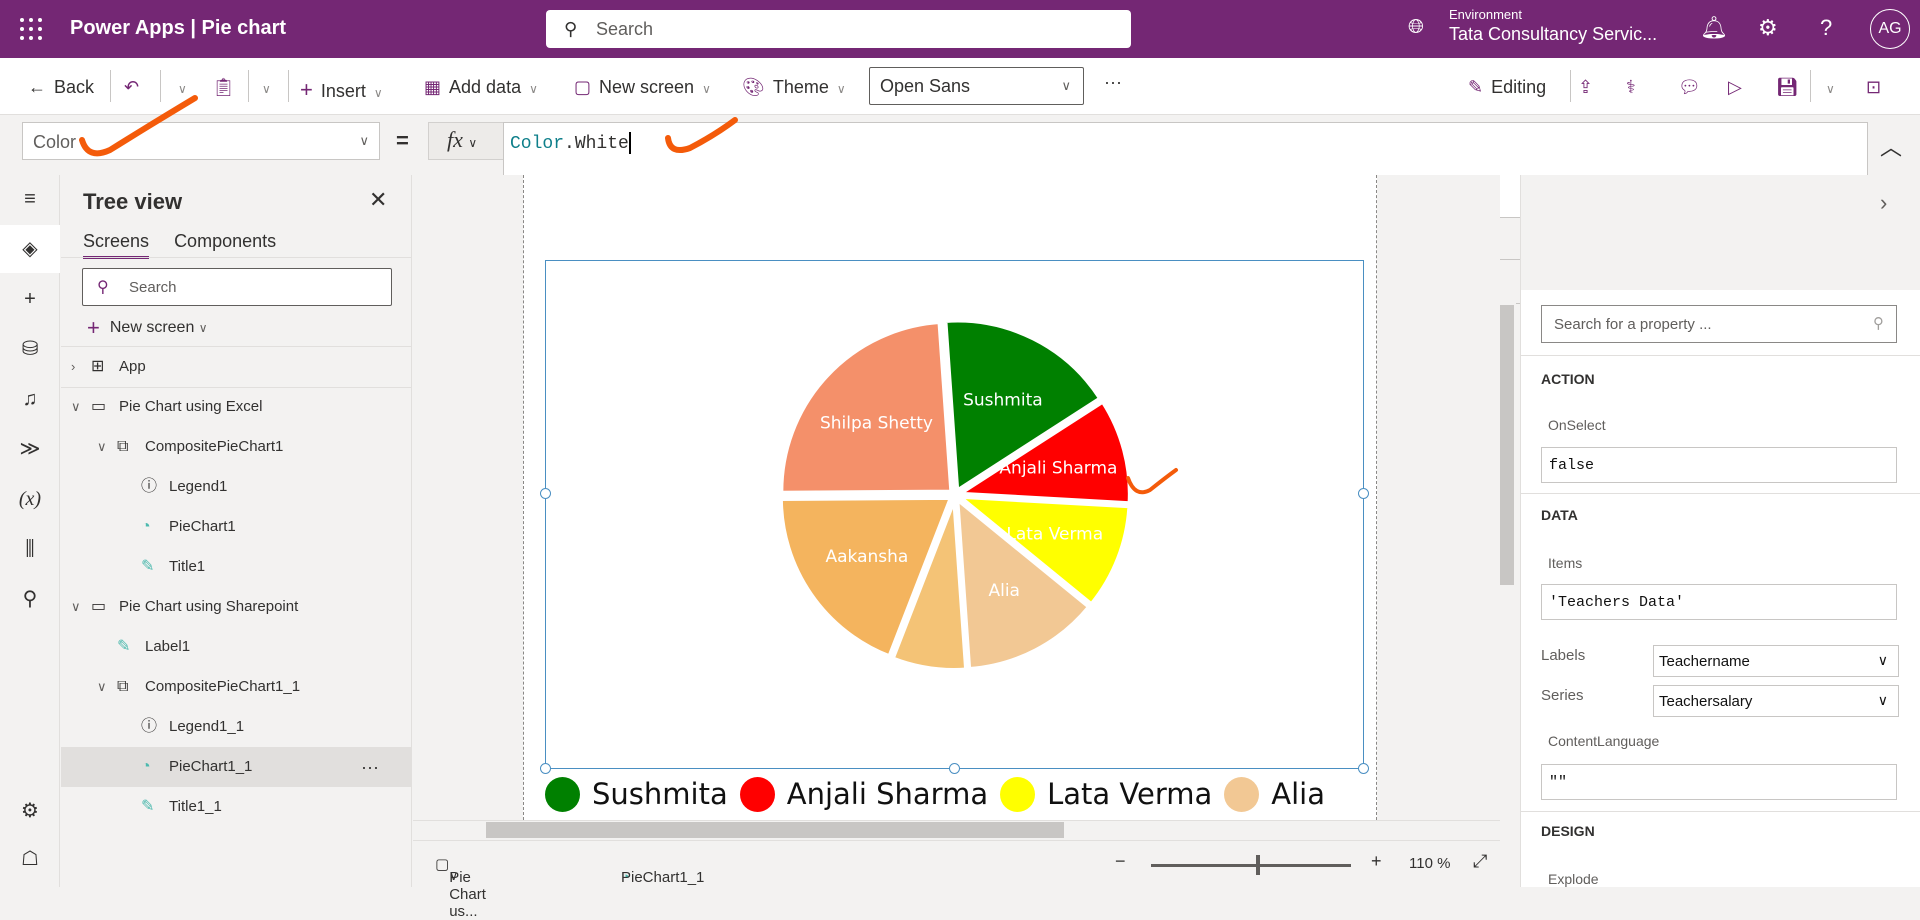  Describe the element at coordinates (1719, 782) in the screenshot. I see `contentlanguage-input: ""` at that location.